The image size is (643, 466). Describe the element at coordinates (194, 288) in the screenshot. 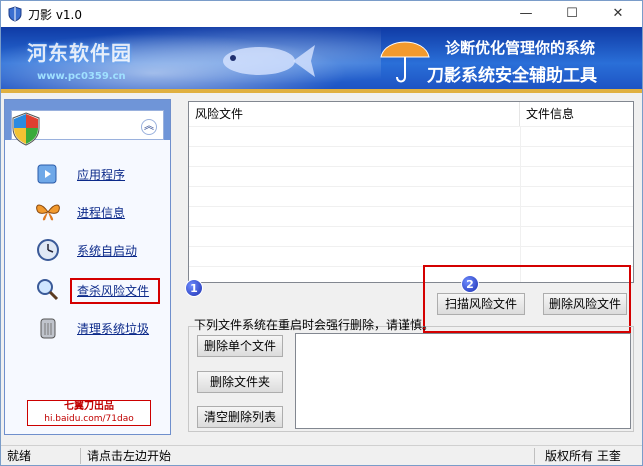

I see `step-marker-1: 1` at that location.